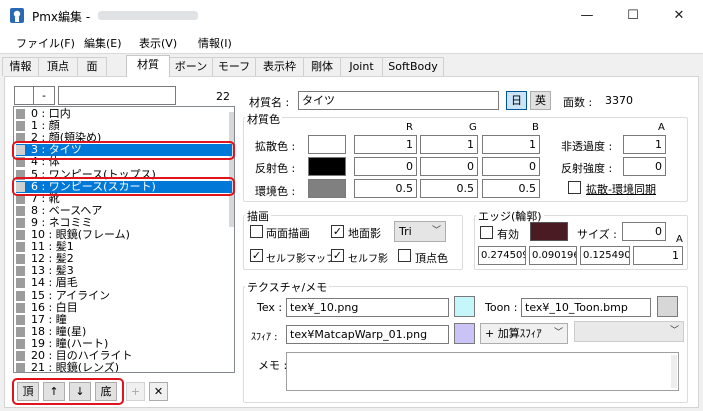 The image size is (703, 411). I want to click on move-top-button: 頂, so click(28, 391).